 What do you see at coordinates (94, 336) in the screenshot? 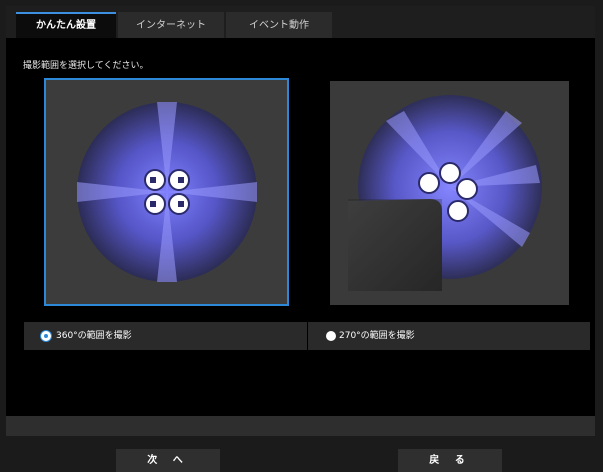
I see `option-360-label: 360°の範囲を撮影` at bounding box center [94, 336].